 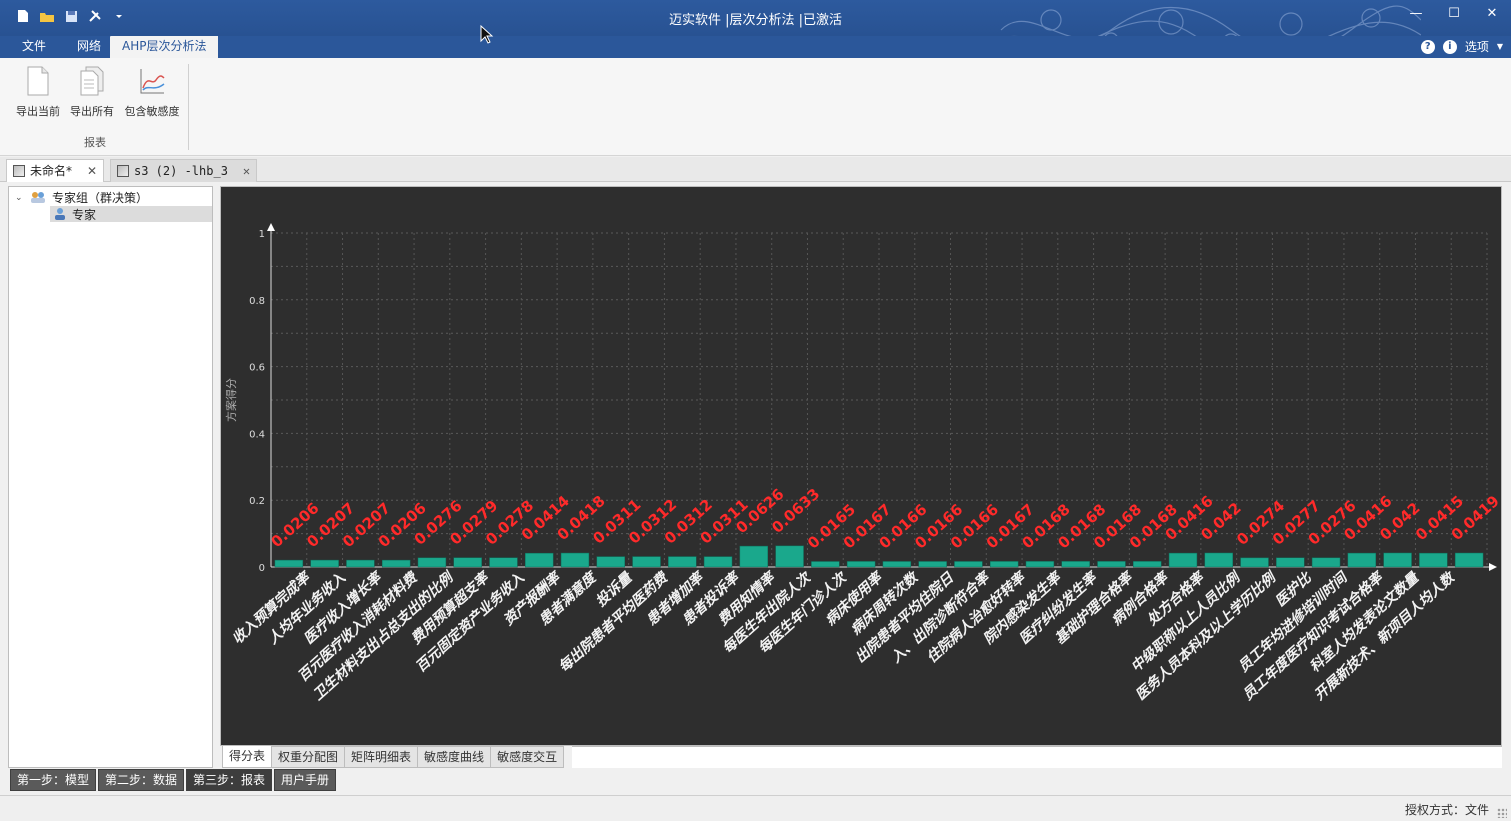 What do you see at coordinates (487, 34) in the screenshot?
I see `mouse-cursor-icon` at bounding box center [487, 34].